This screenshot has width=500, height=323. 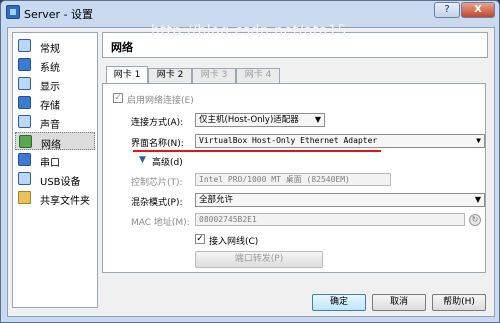 What do you see at coordinates (59, 14) in the screenshot?
I see `window-title: Server - 设置` at bounding box center [59, 14].